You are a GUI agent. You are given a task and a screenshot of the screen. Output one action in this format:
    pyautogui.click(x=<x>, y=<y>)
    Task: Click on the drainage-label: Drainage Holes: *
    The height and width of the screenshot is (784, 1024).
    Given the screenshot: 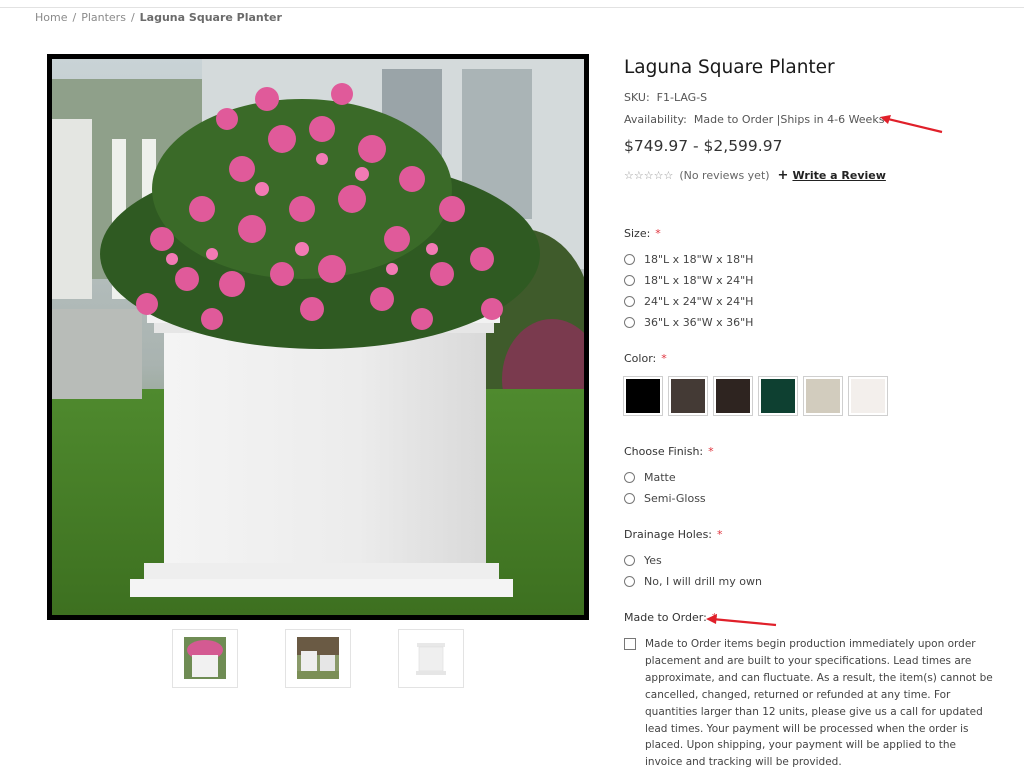 What is the action you would take?
    pyautogui.click(x=673, y=534)
    